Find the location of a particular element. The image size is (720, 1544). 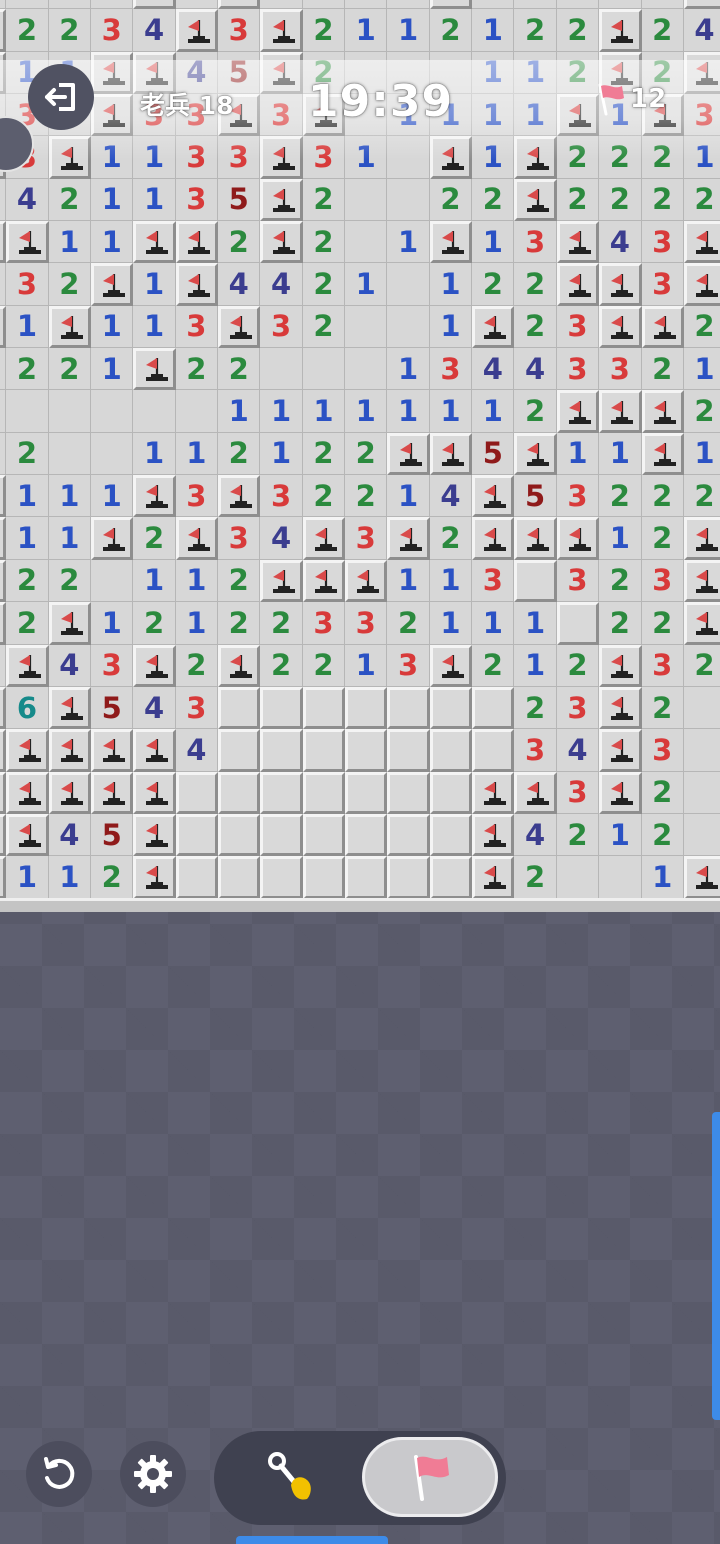

exit-button is located at coordinates (61, 97).